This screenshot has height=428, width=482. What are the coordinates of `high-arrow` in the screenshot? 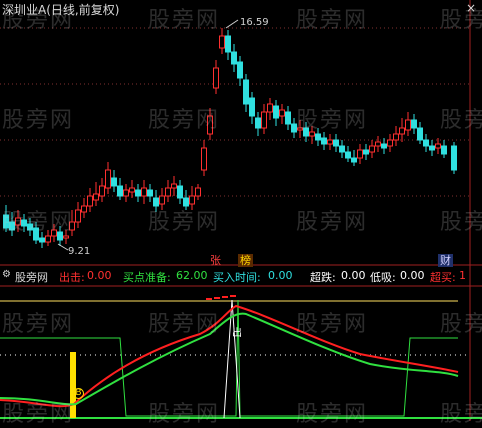 It's located at (232, 24).